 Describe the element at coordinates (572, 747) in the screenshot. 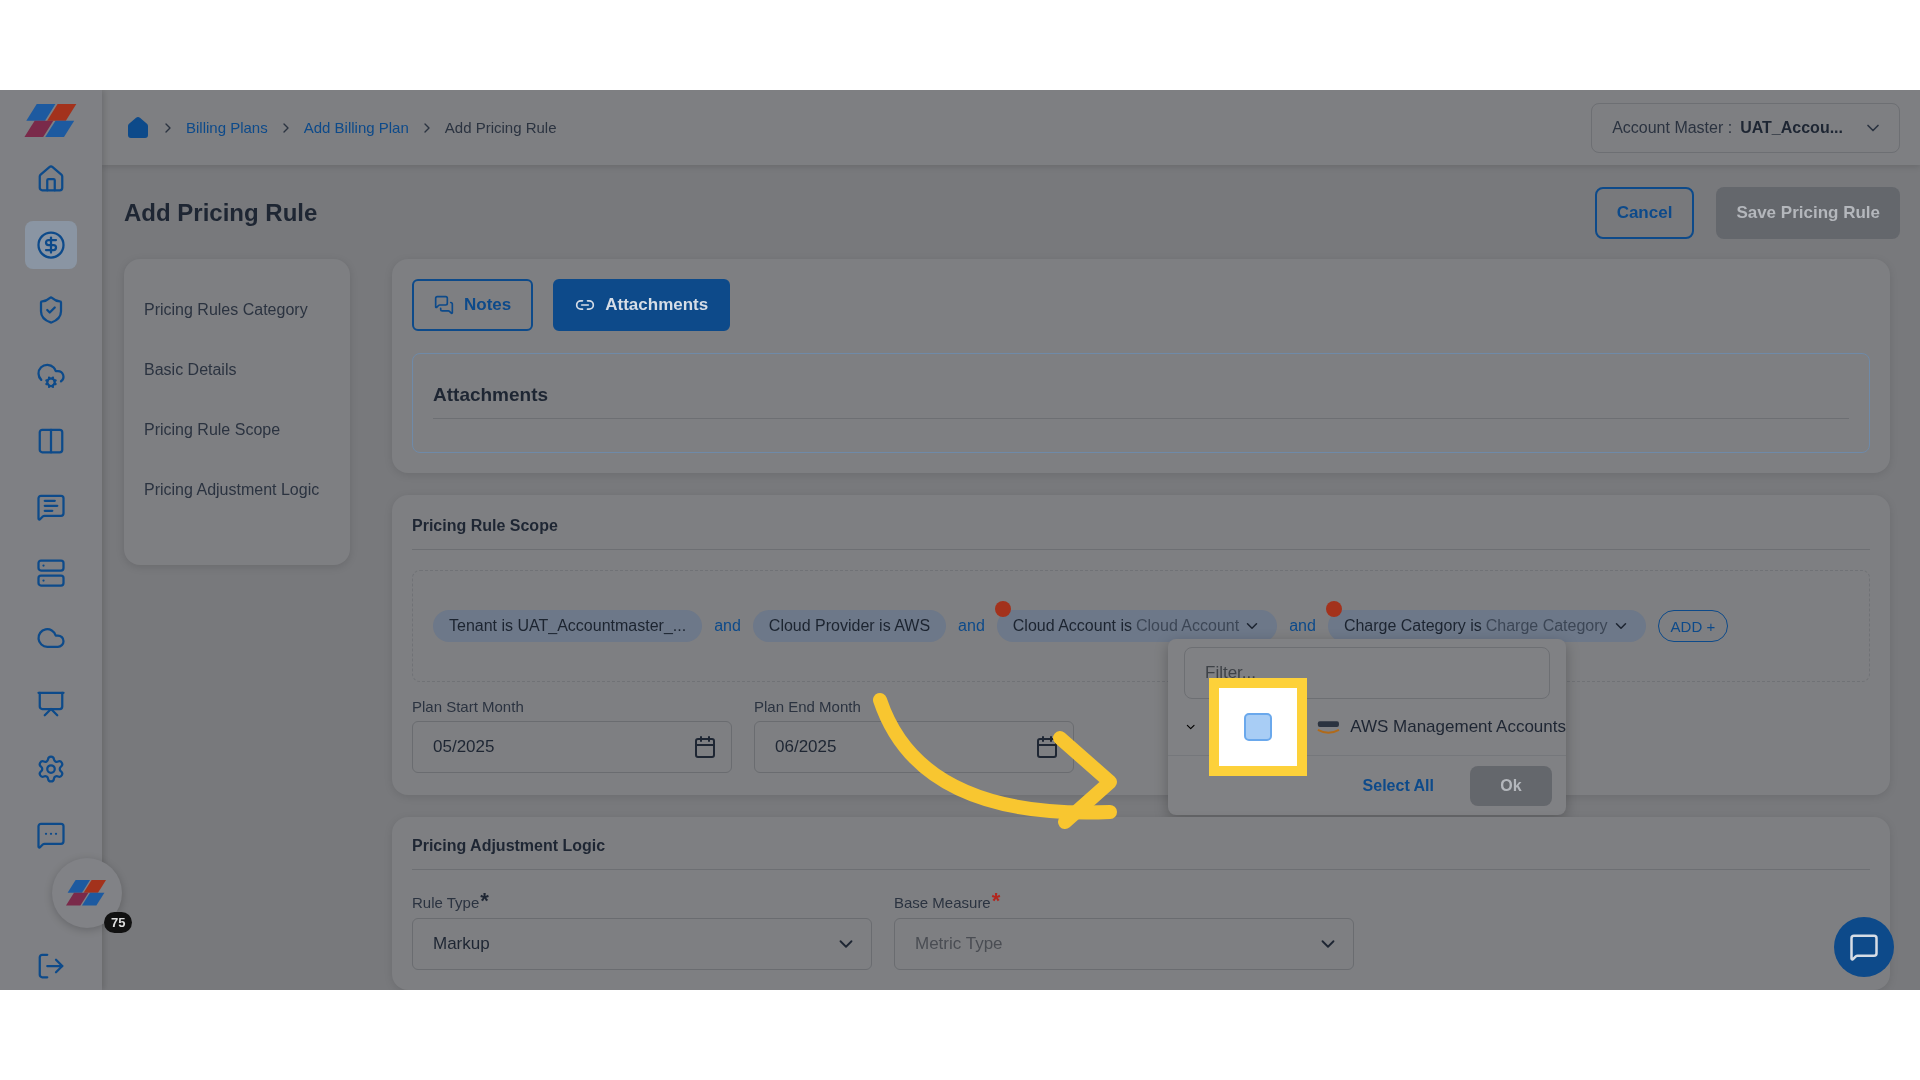

I see `date-field: 05/2025` at that location.